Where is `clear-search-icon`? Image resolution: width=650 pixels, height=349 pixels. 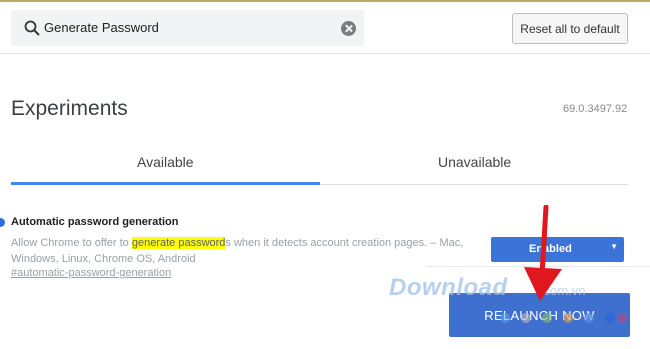
clear-search-icon is located at coordinates (348, 28).